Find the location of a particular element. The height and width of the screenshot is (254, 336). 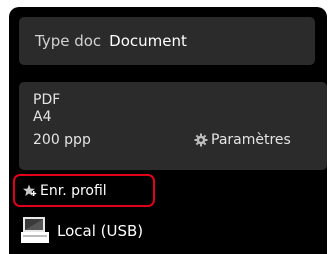

destination-selector: Local (USB) is located at coordinates (82, 229).